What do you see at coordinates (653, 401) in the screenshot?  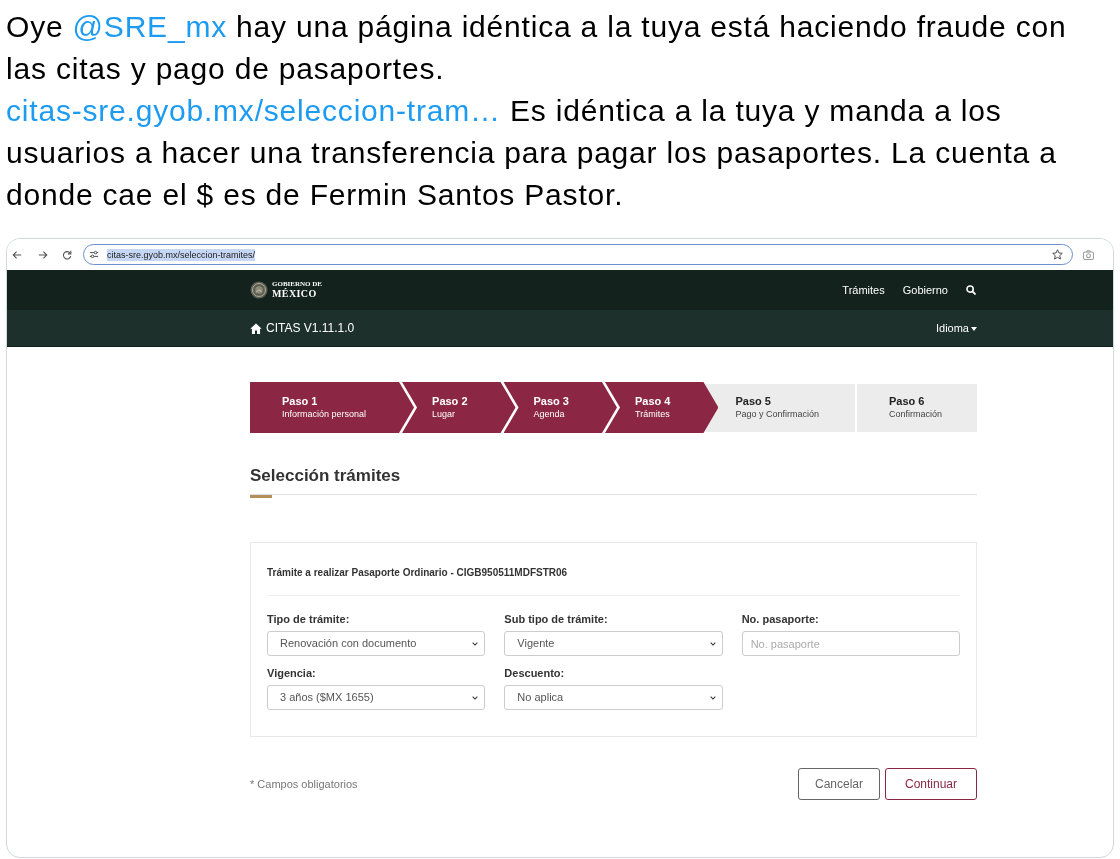 I see `step-title: Paso 4` at bounding box center [653, 401].